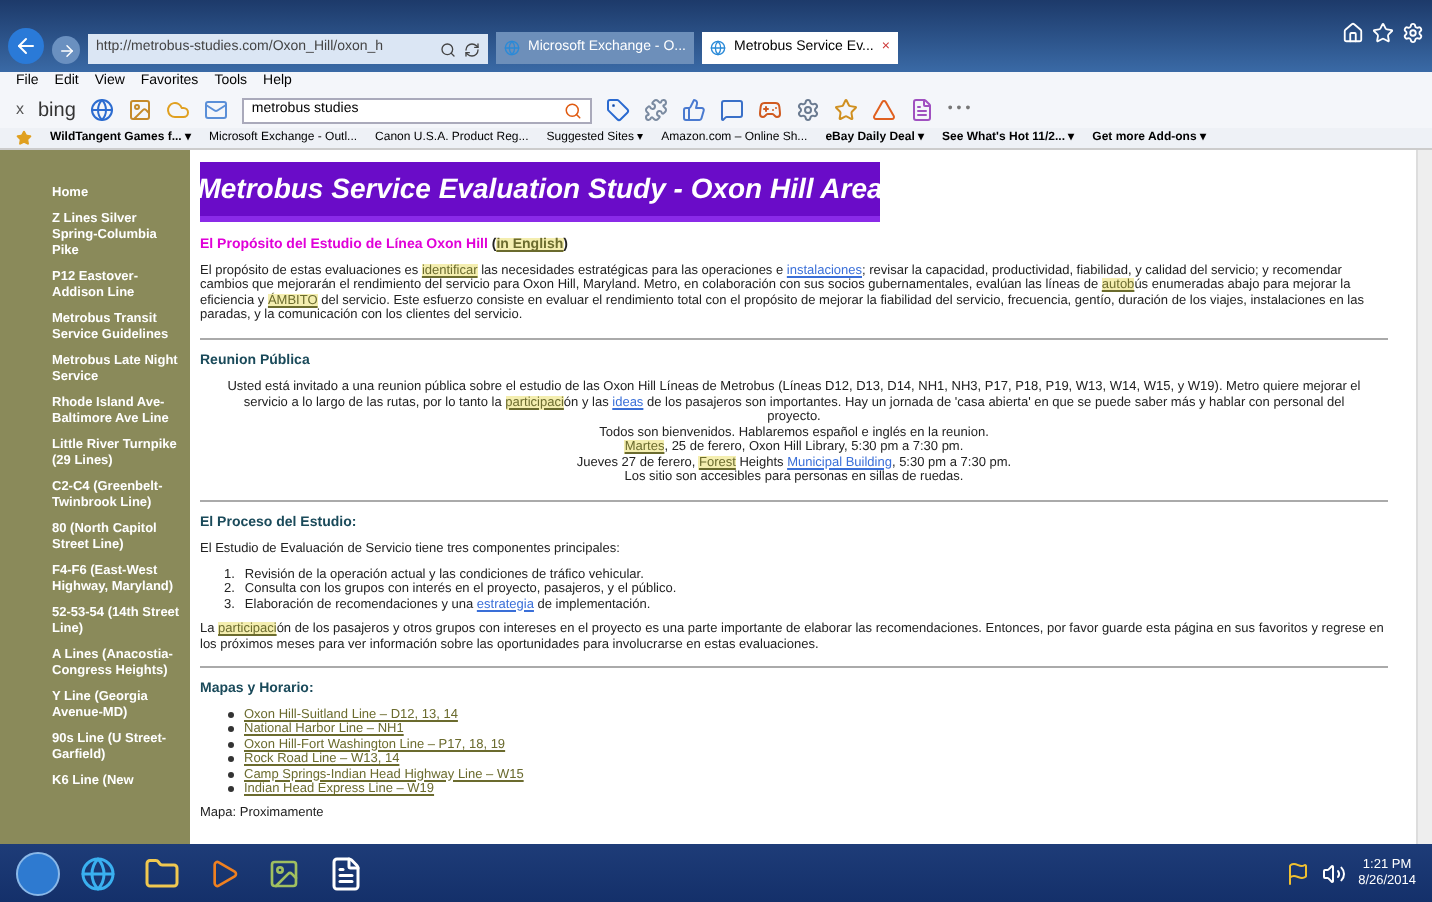  What do you see at coordinates (731, 110) in the screenshot?
I see `chat-icon` at bounding box center [731, 110].